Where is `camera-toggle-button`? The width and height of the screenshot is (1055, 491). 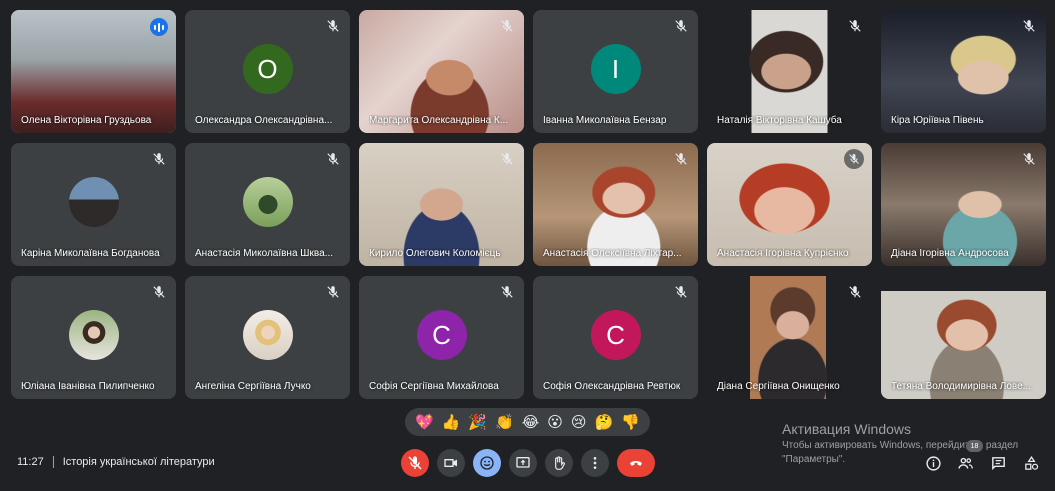 camera-toggle-button is located at coordinates (451, 463).